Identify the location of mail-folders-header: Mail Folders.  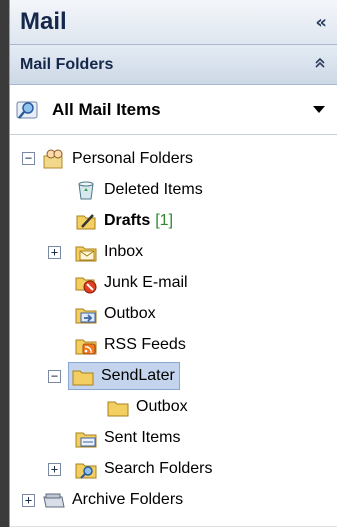
(173, 65).